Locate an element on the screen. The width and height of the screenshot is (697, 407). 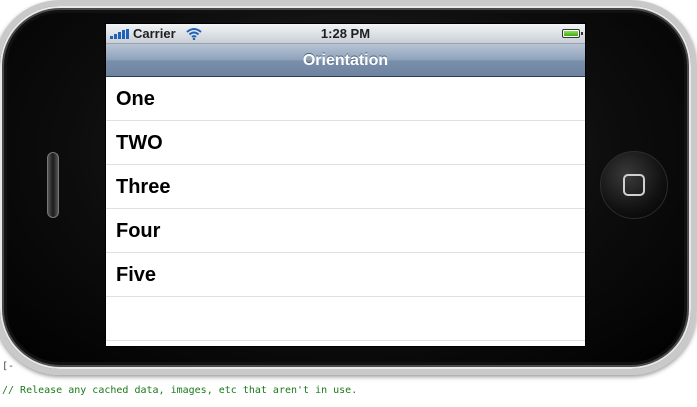
editor-fold-marker: [- is located at coordinates (8, 366).